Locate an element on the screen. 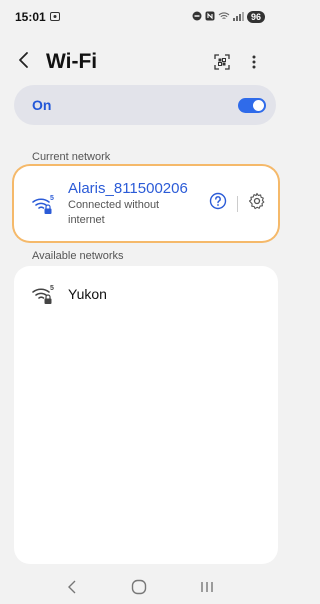  current-network-heading: Current network is located at coordinates (71, 157).